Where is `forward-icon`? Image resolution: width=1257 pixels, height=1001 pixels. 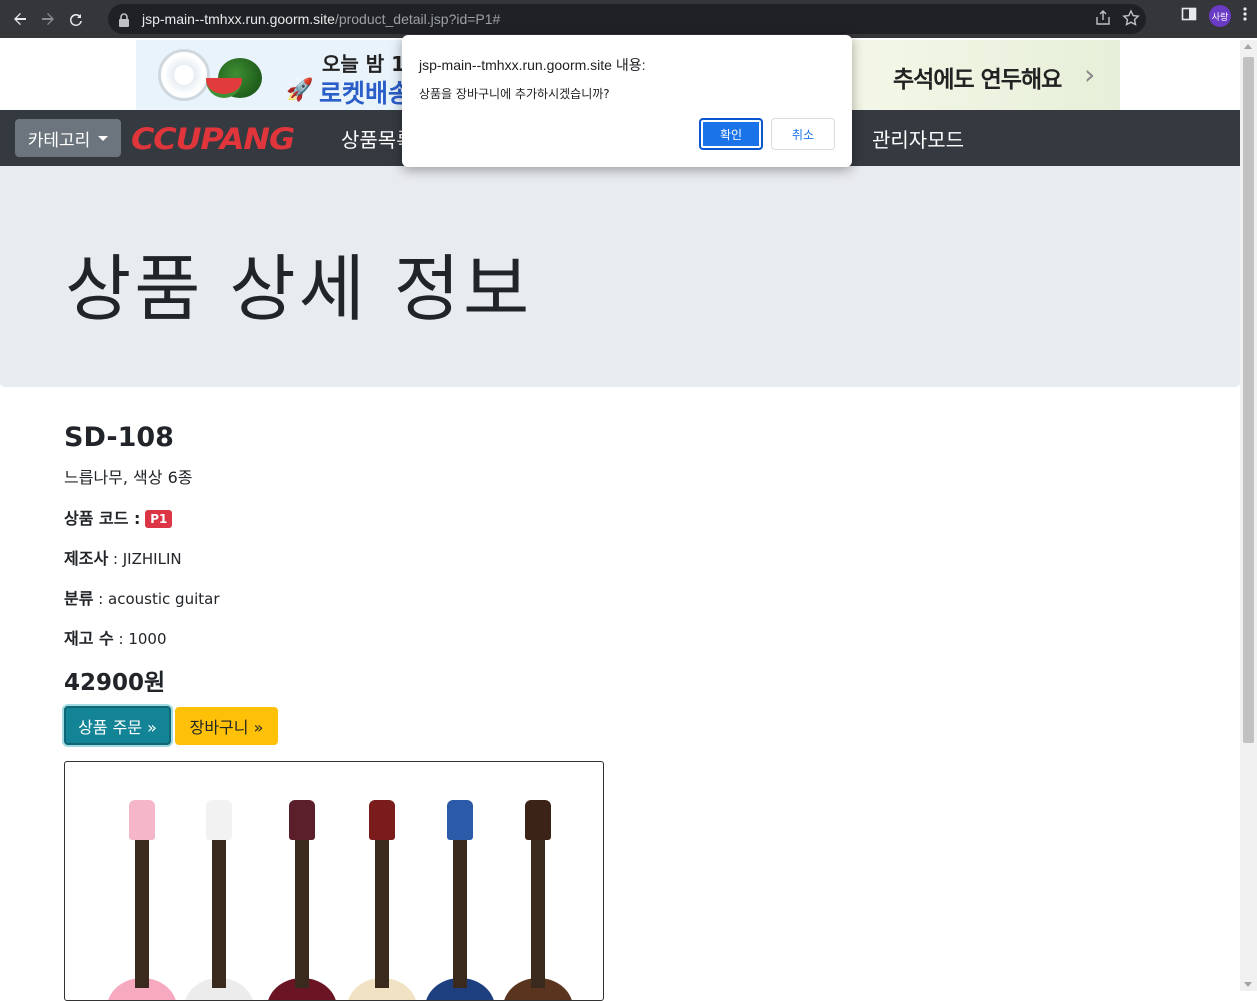 forward-icon is located at coordinates (48, 19).